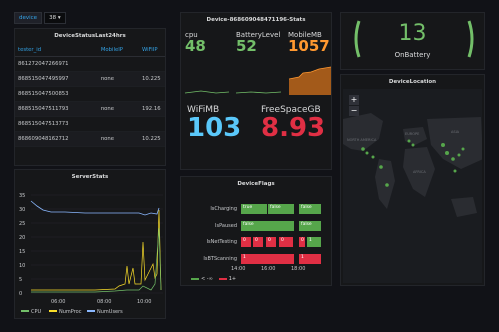 This screenshot has width=499, height=332. Describe the element at coordinates (207, 279) in the screenshot. I see `legend-label: < -∞` at that location.